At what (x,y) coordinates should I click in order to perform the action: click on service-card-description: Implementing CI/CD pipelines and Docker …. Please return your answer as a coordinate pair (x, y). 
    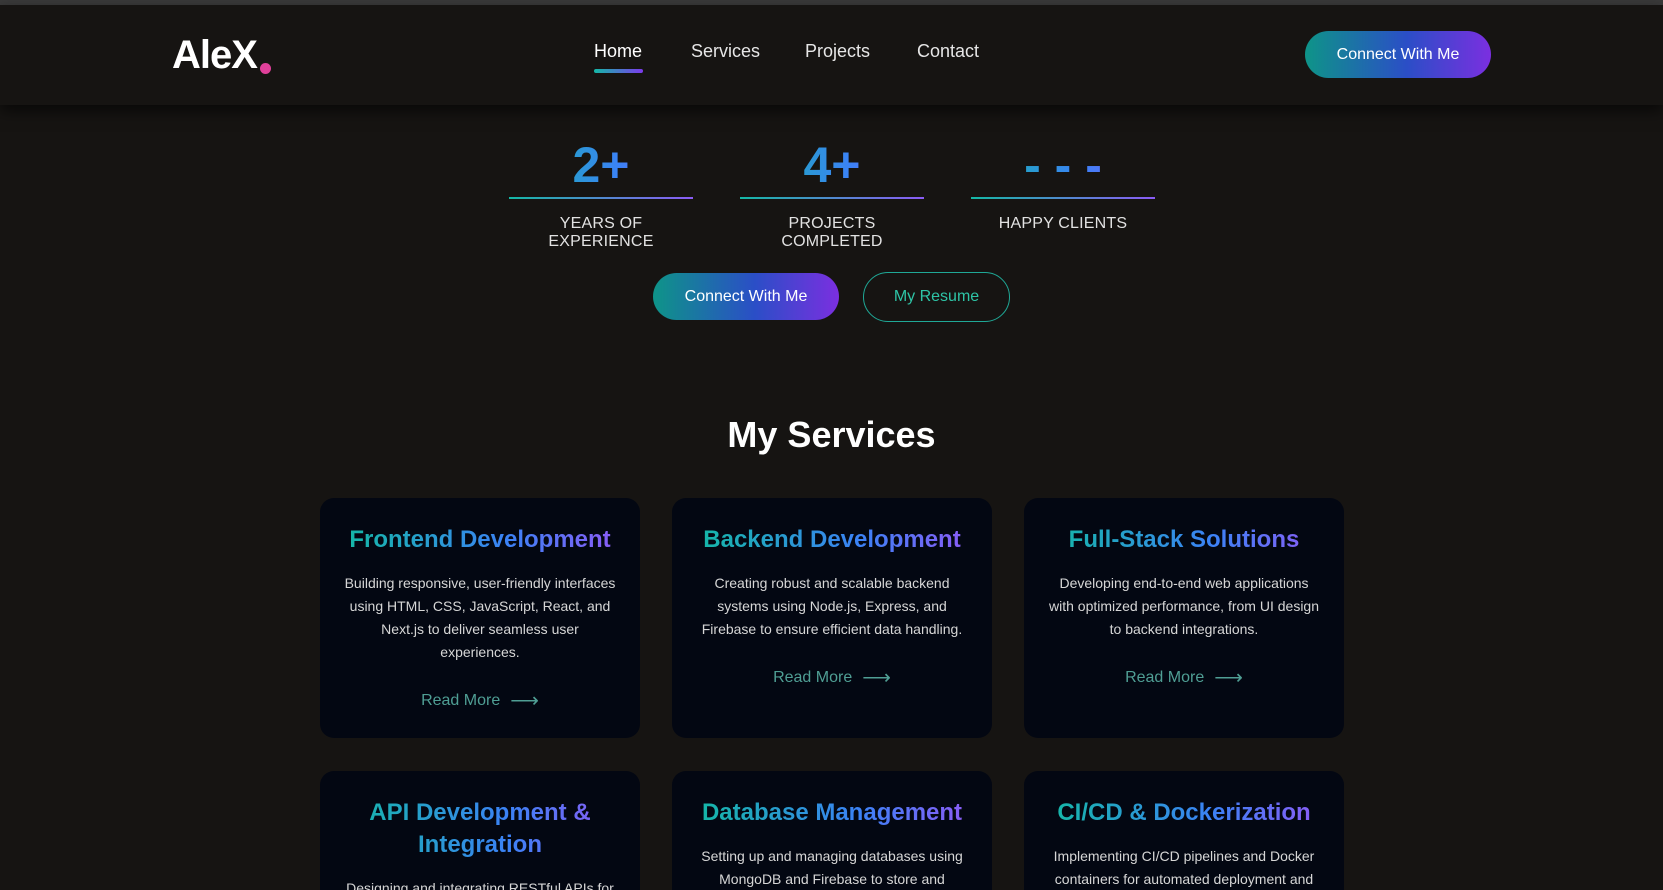
    Looking at the image, I should click on (1184, 867).